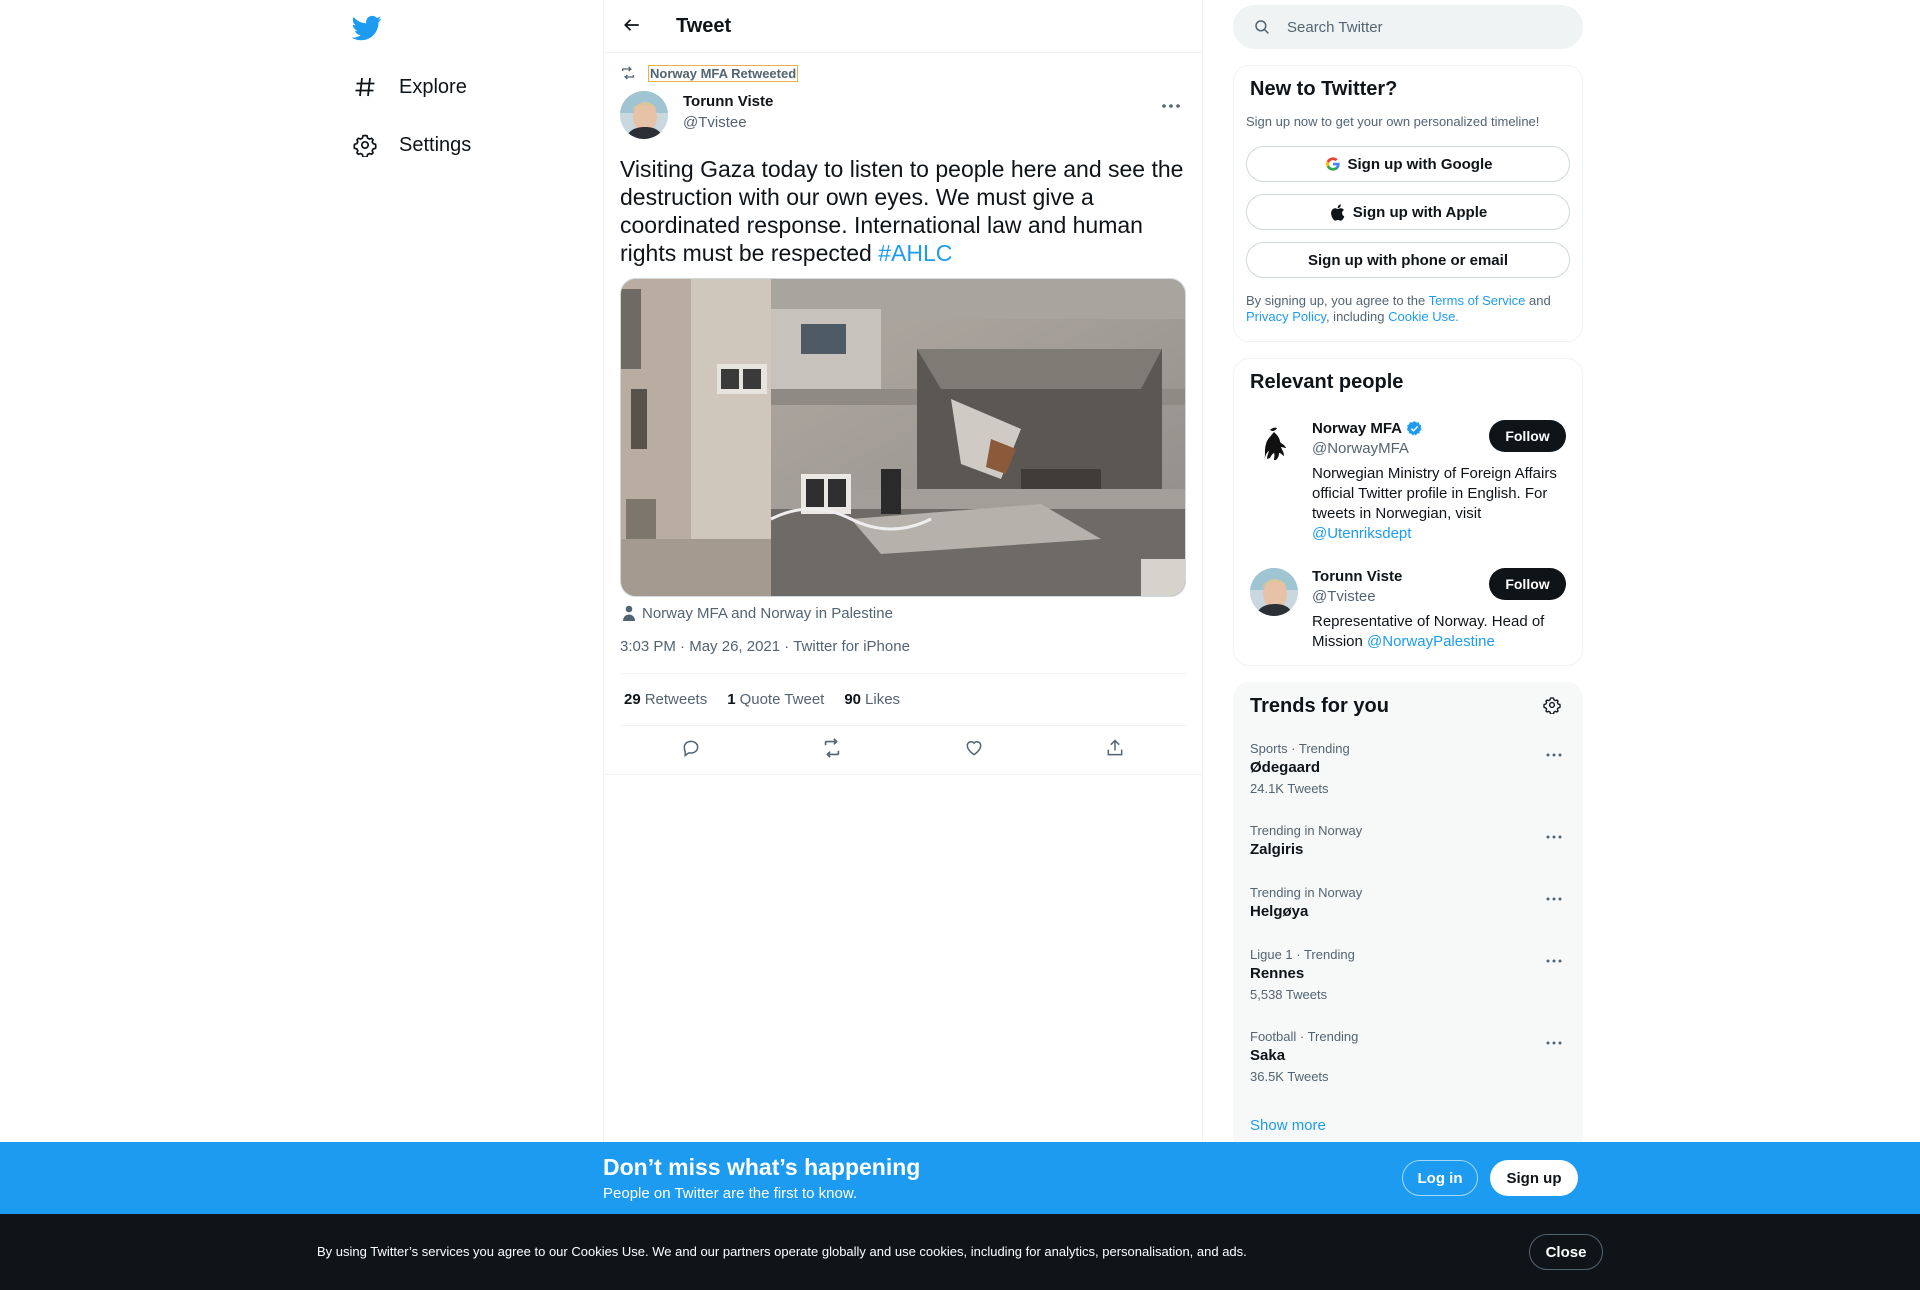 This screenshot has width=1920, height=1290. I want to click on signup-phone-label: Sign up with phone or email, so click(1407, 260).